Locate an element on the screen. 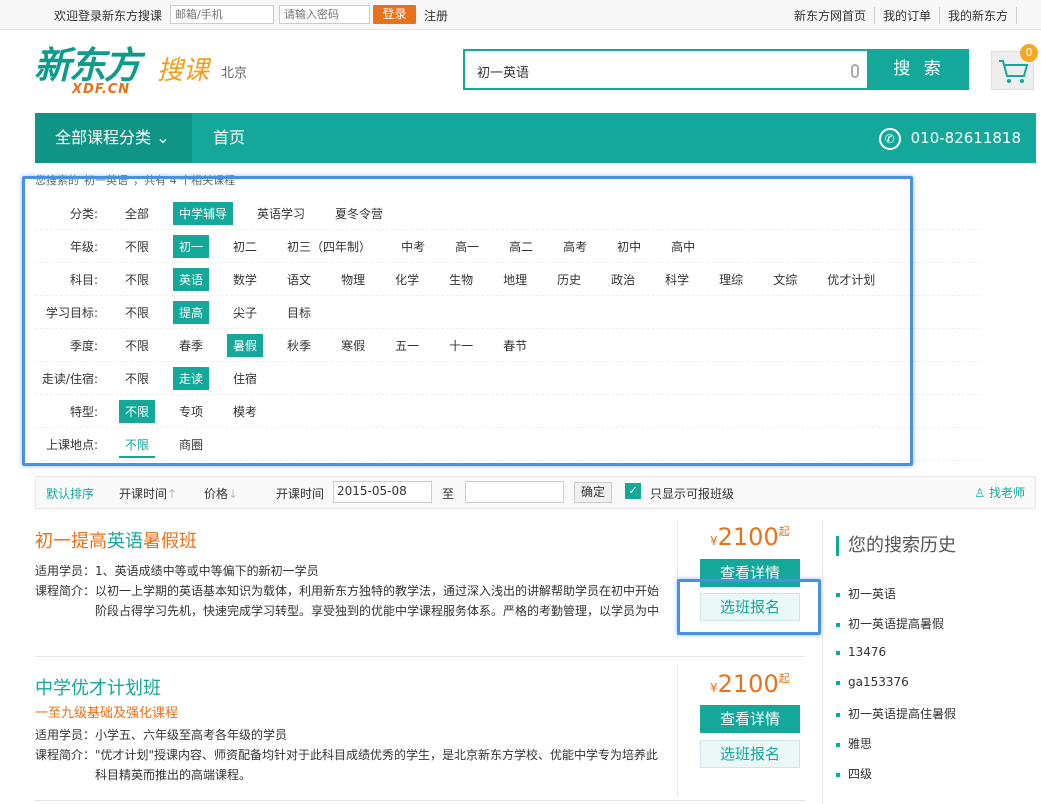  find-teacher-link: ♙ 找老师 is located at coordinates (999, 492).